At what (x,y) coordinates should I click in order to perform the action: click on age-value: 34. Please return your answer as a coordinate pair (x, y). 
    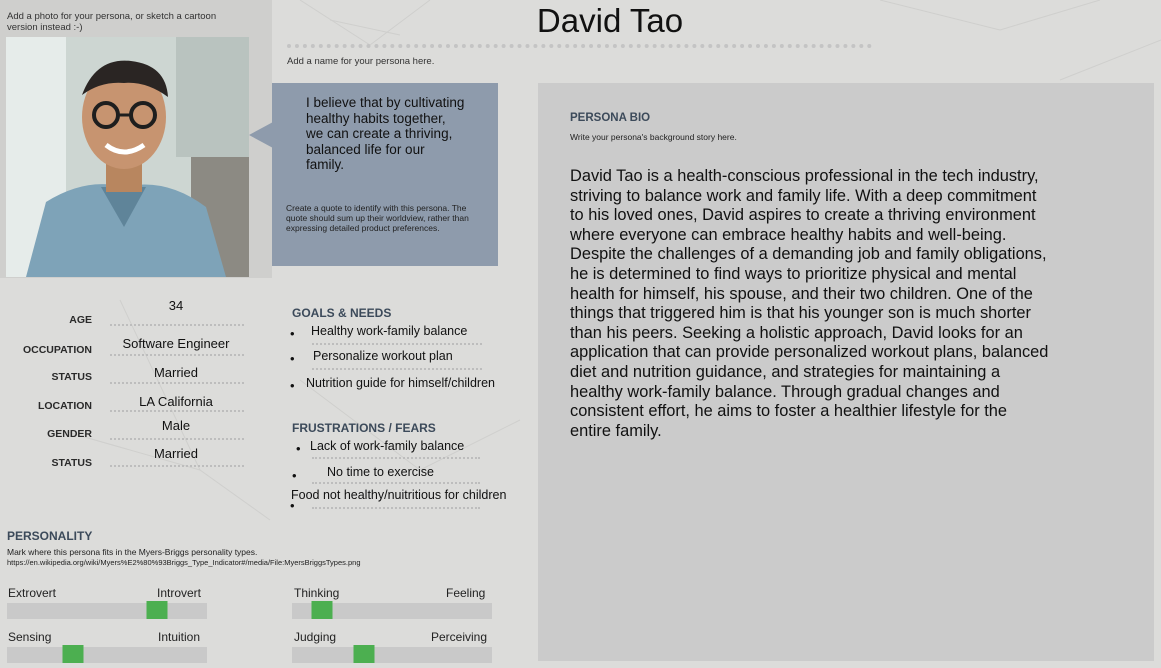
    Looking at the image, I should click on (176, 305).